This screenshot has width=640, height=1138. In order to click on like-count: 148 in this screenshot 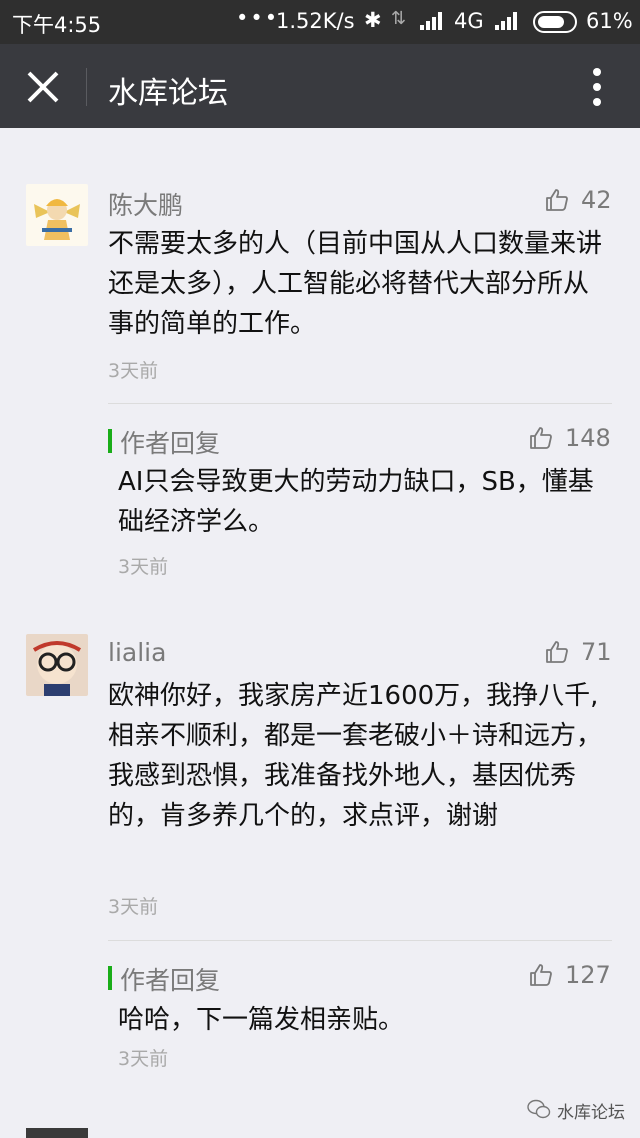, I will do `click(588, 438)`.